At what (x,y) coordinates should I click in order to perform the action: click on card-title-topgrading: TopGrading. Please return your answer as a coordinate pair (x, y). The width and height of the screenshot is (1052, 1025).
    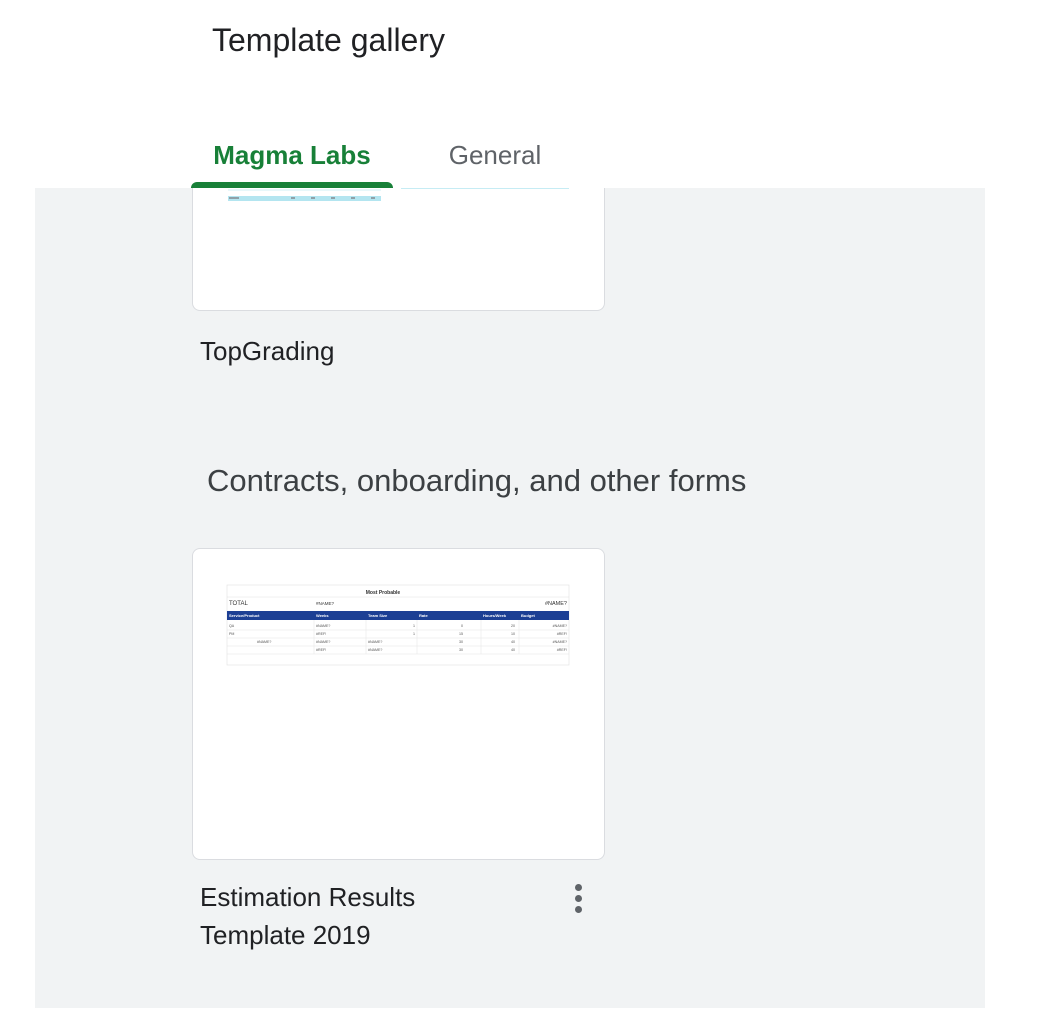
    Looking at the image, I should click on (267, 351).